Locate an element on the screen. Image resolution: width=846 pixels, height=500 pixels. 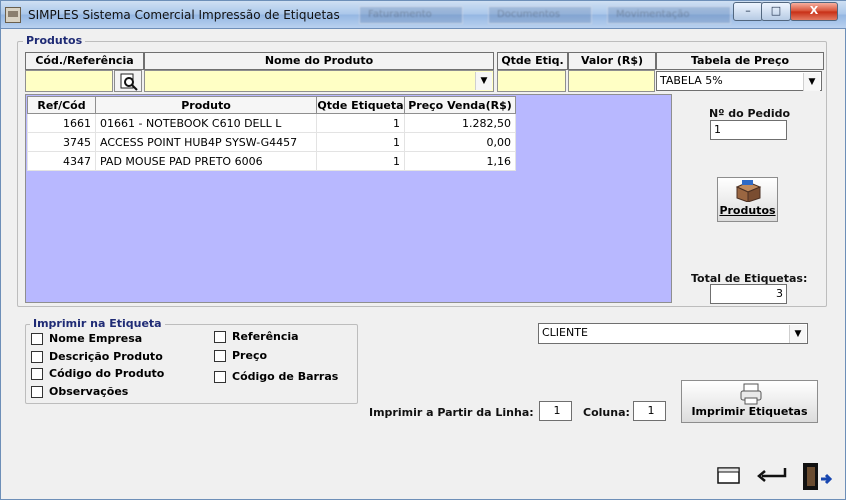
checkbox-label: Referência is located at coordinates (265, 336).